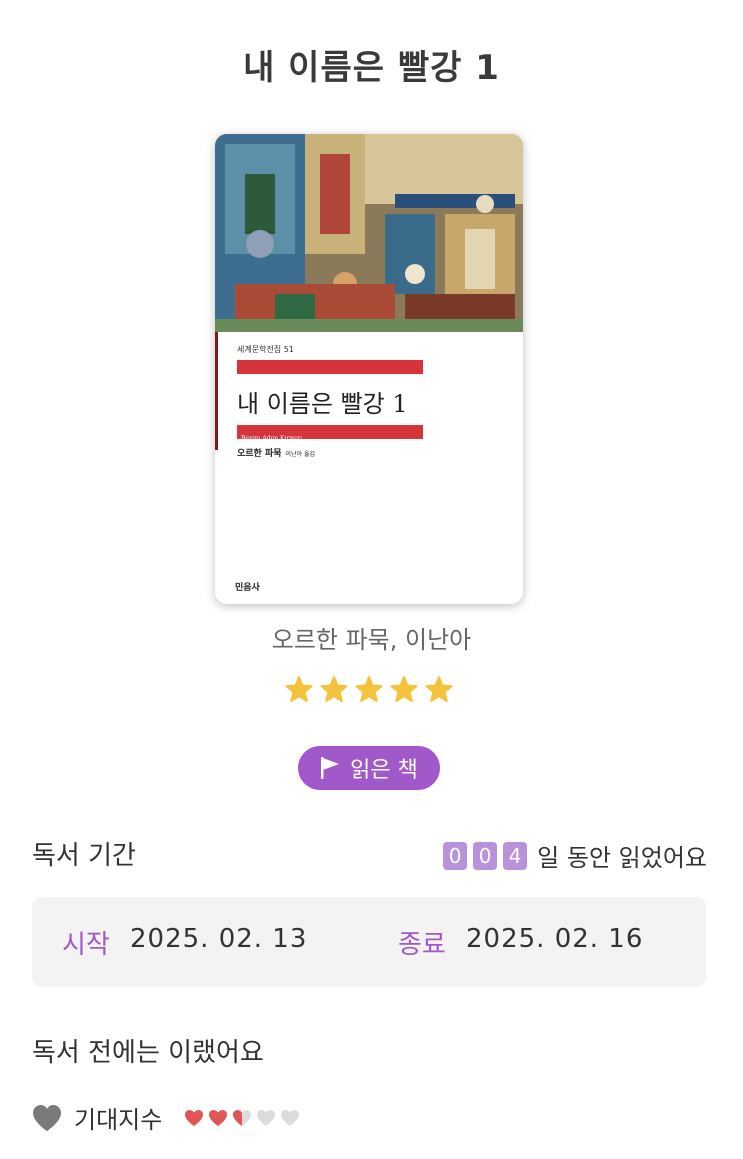  Describe the element at coordinates (330, 433) in the screenshot. I see `cover-red-bar-original-title: Benim Adım Kırmızı` at that location.